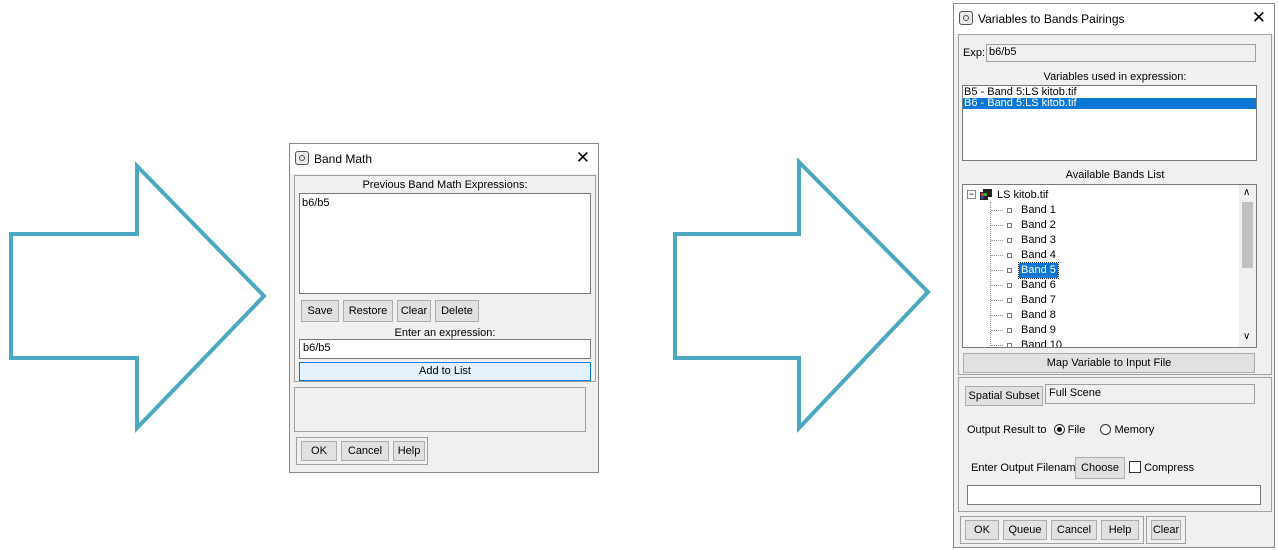 The height and width of the screenshot is (550, 1278). I want to click on tree-vertical-guide, so click(990, 274).